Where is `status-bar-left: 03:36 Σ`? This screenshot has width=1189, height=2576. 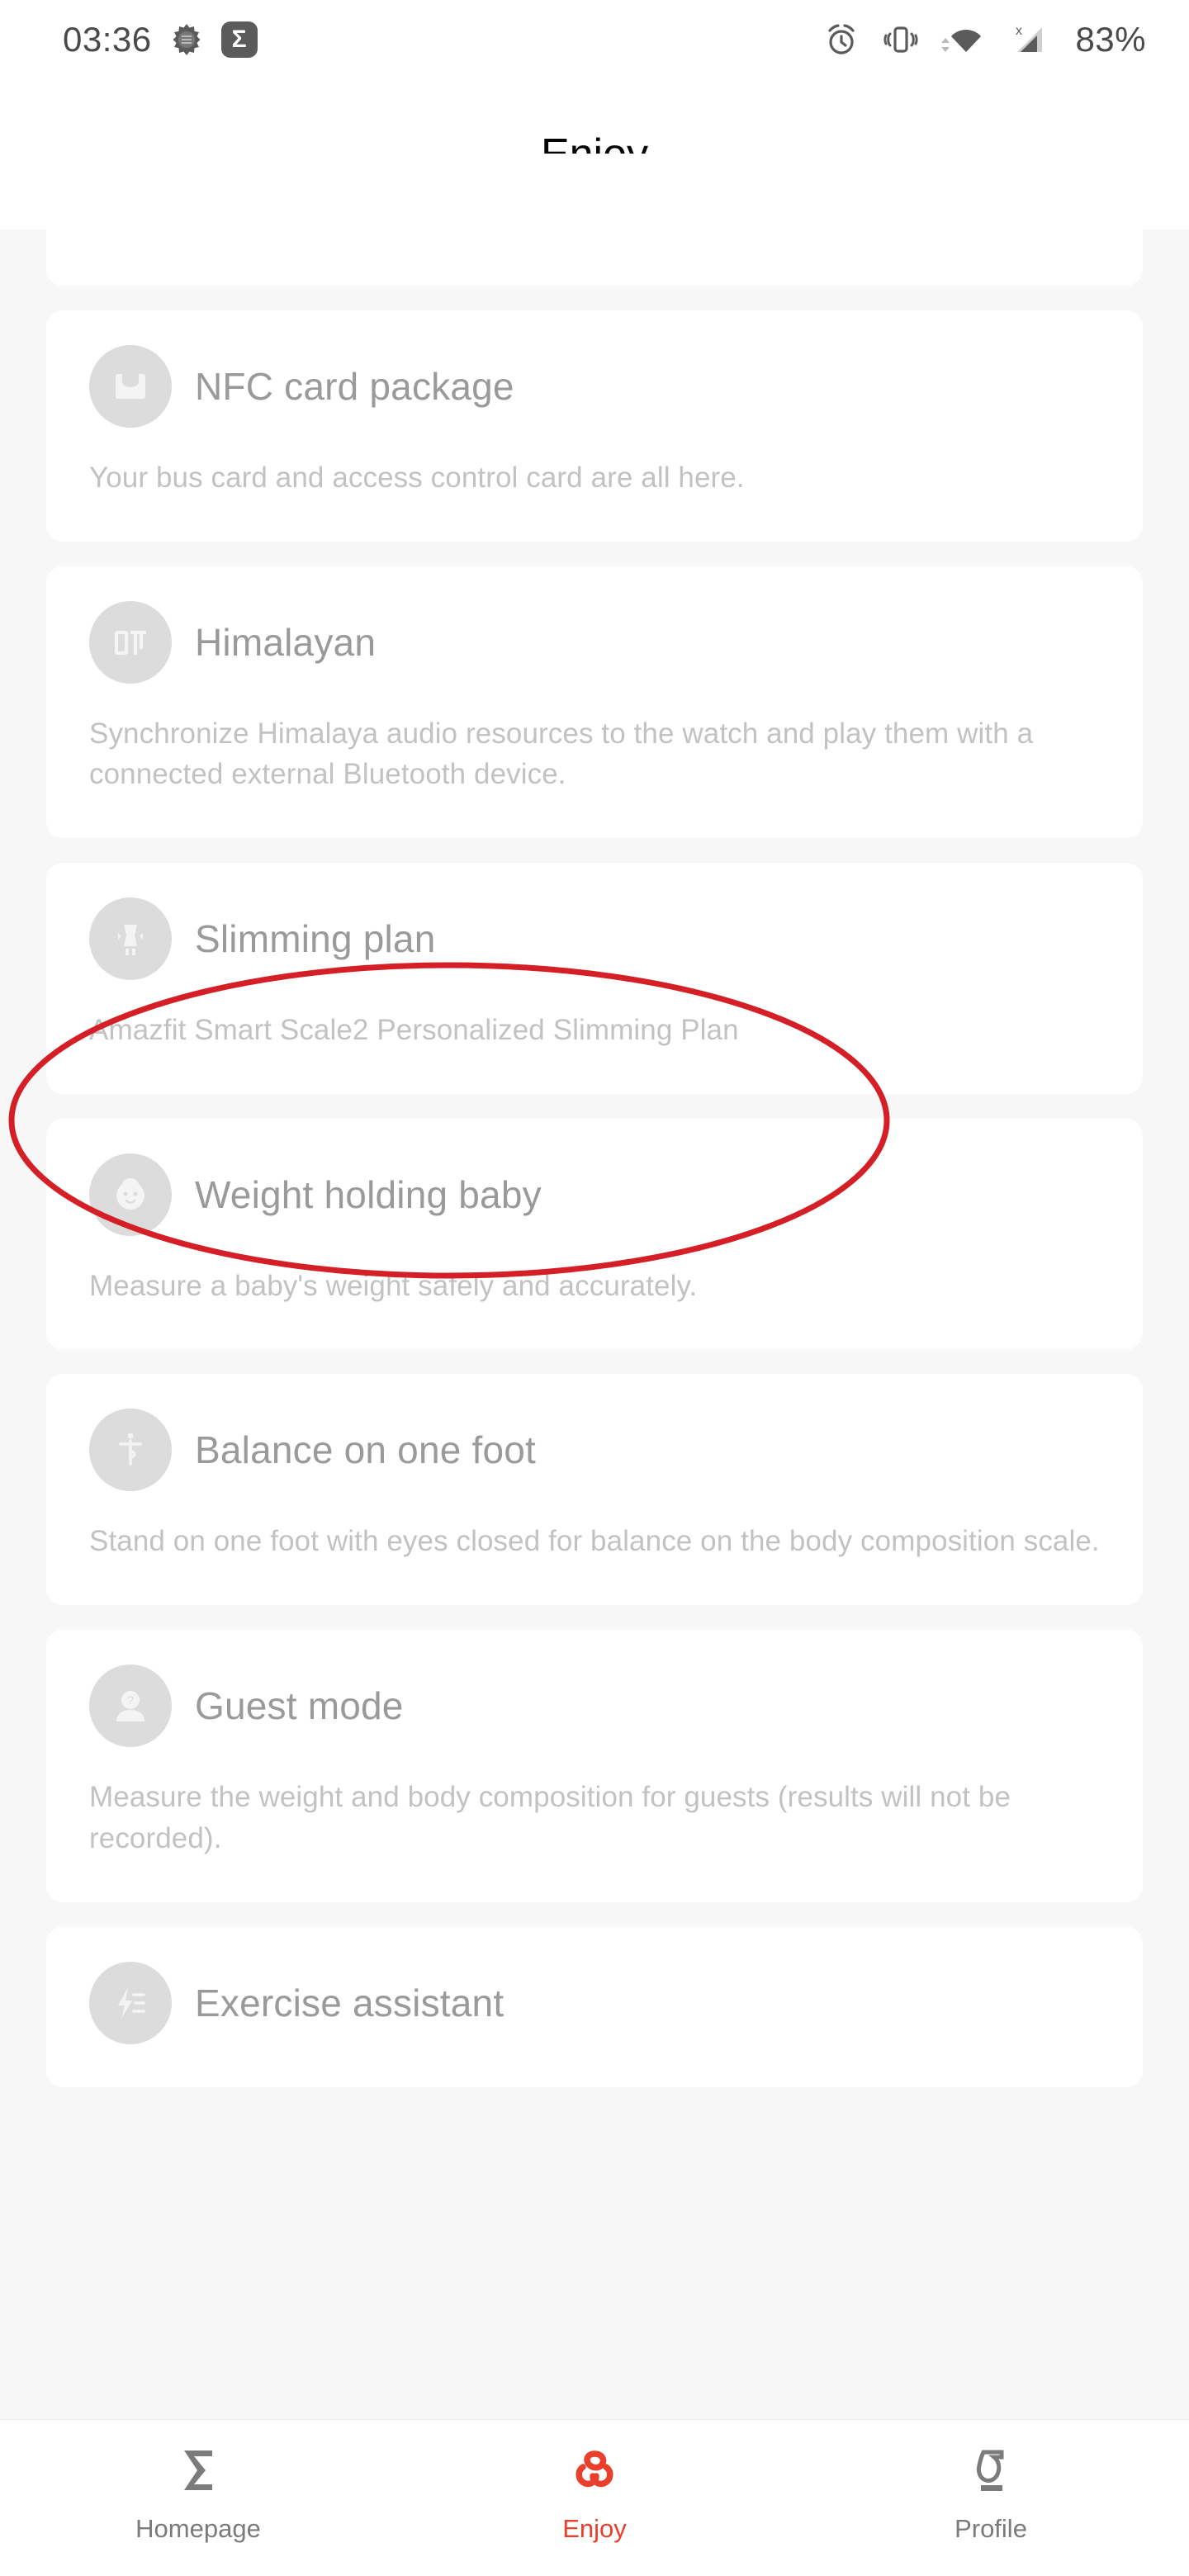 status-bar-left: 03:36 Σ is located at coordinates (160, 39).